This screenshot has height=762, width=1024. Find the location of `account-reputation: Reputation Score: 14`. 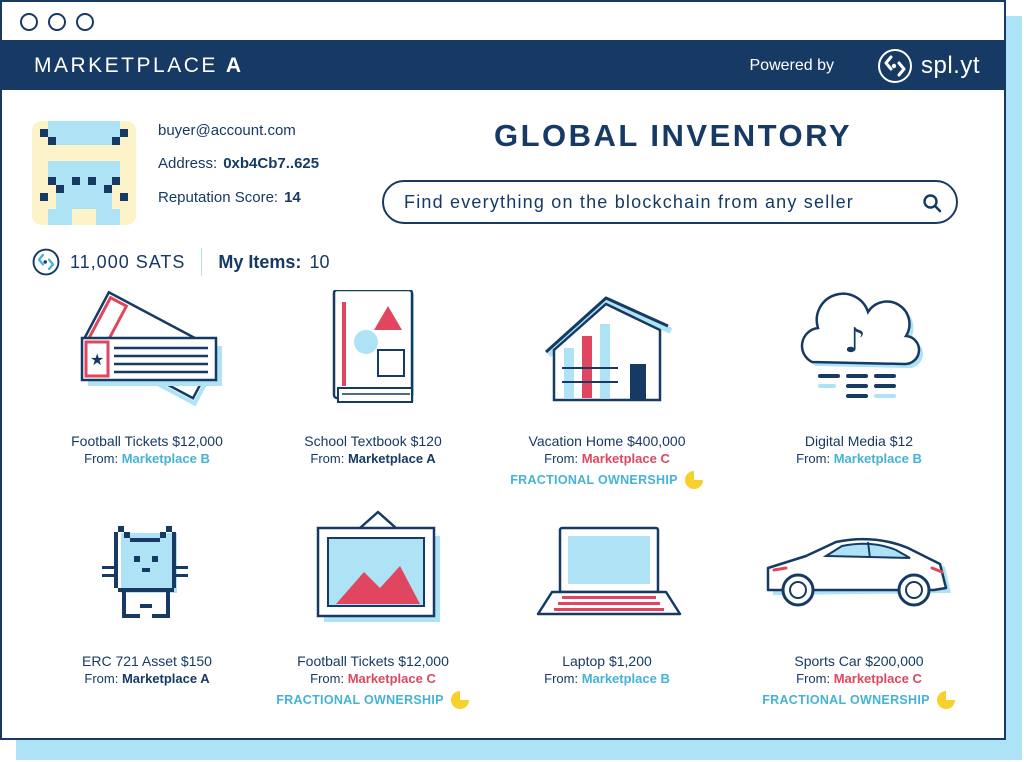

account-reputation: Reputation Score: 14 is located at coordinates (229, 197).